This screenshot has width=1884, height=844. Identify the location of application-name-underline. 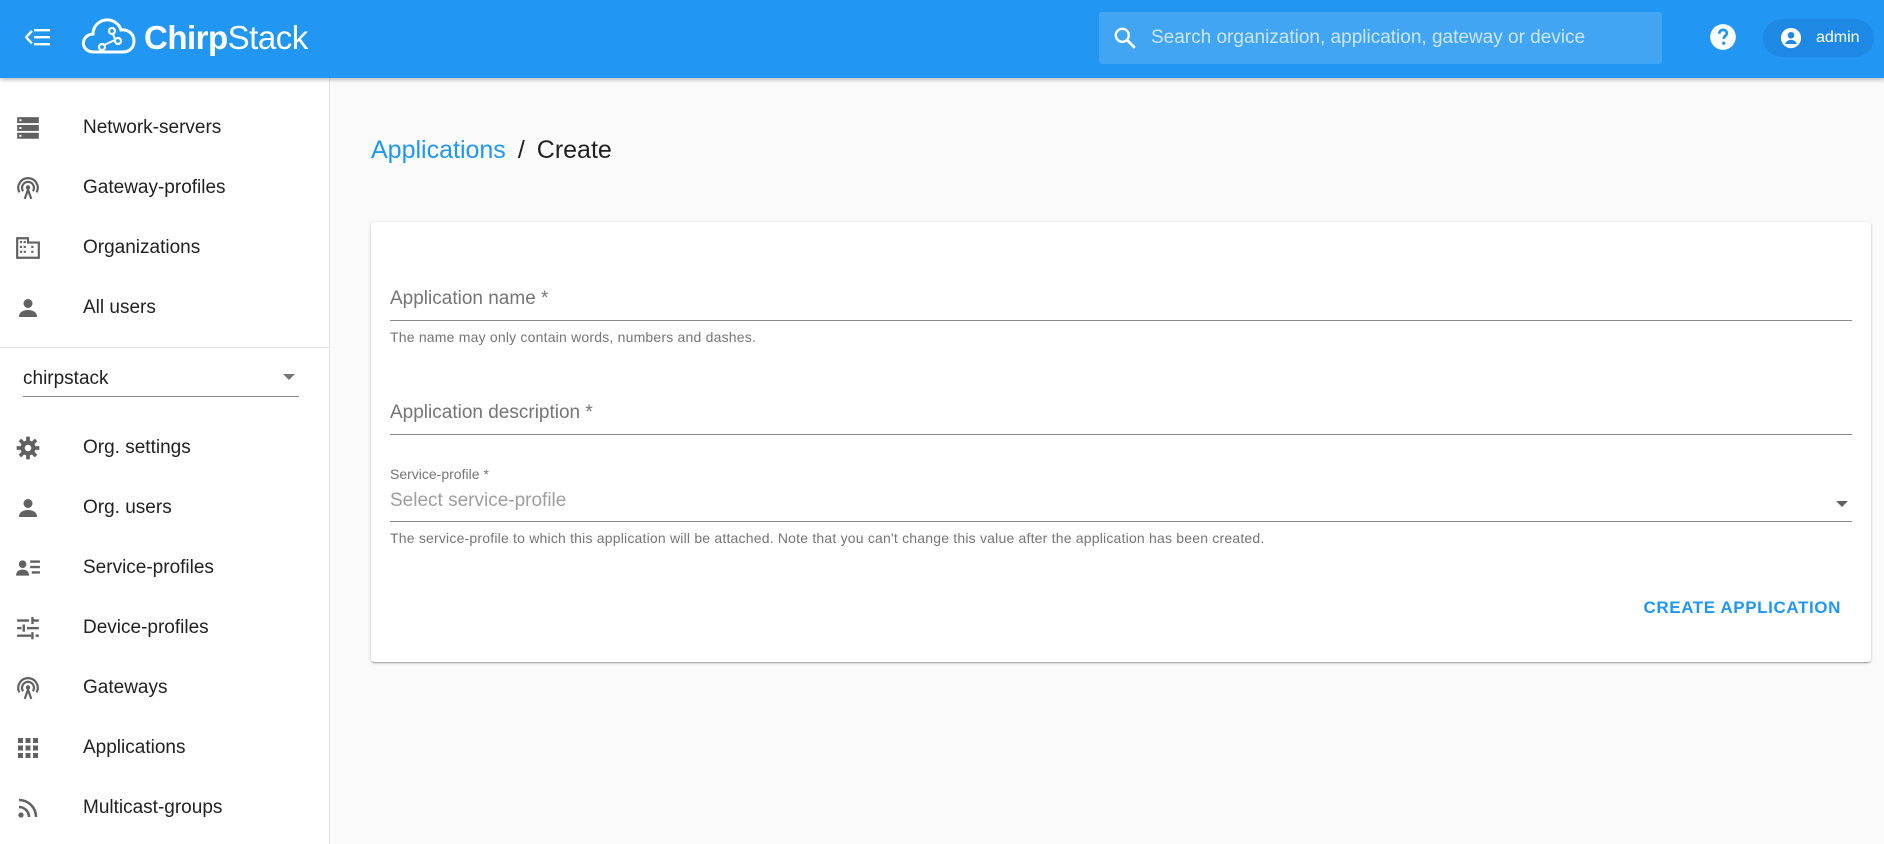
(1121, 320).